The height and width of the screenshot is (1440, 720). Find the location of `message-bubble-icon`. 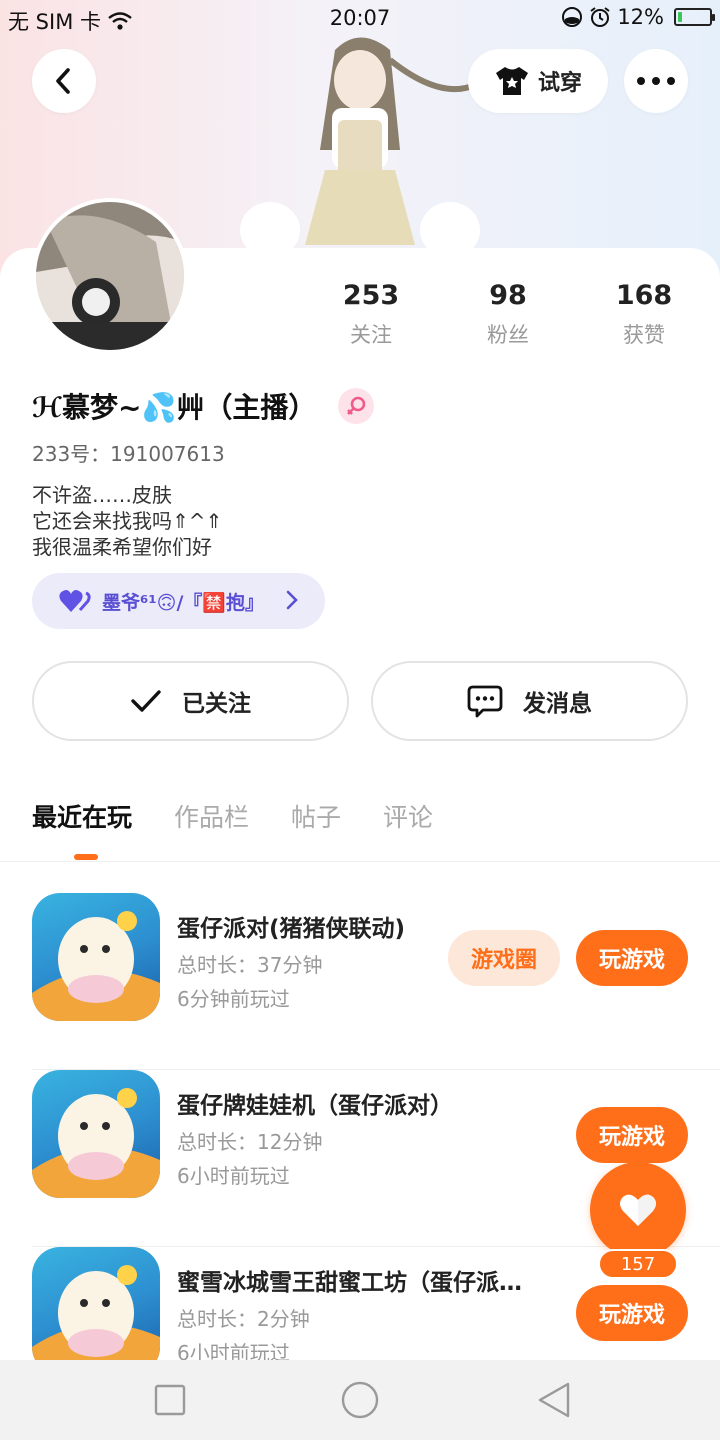

message-bubble-icon is located at coordinates (485, 701).